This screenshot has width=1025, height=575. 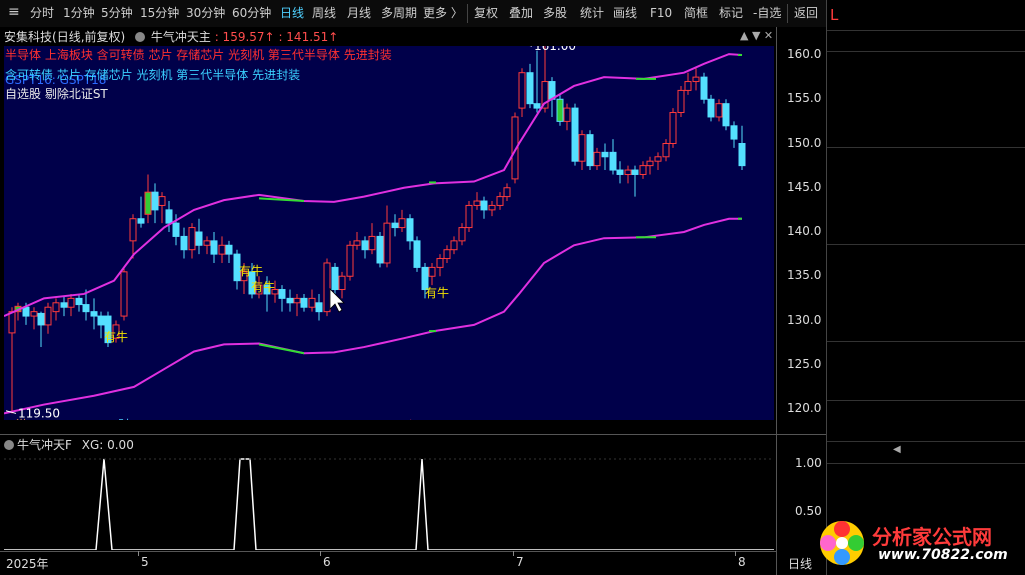 I want to click on sub-y-tick-label: 1.00, so click(x=808, y=463).